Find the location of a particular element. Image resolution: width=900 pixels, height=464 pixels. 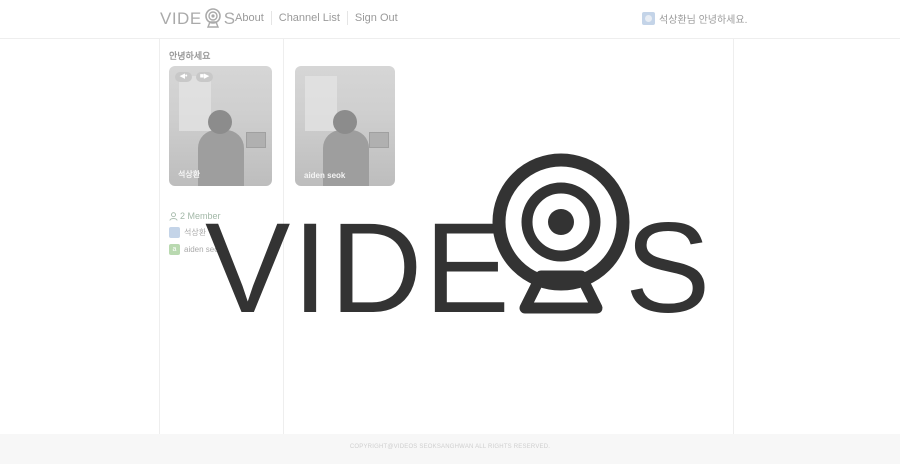

user-avatar-icon is located at coordinates (648, 18).